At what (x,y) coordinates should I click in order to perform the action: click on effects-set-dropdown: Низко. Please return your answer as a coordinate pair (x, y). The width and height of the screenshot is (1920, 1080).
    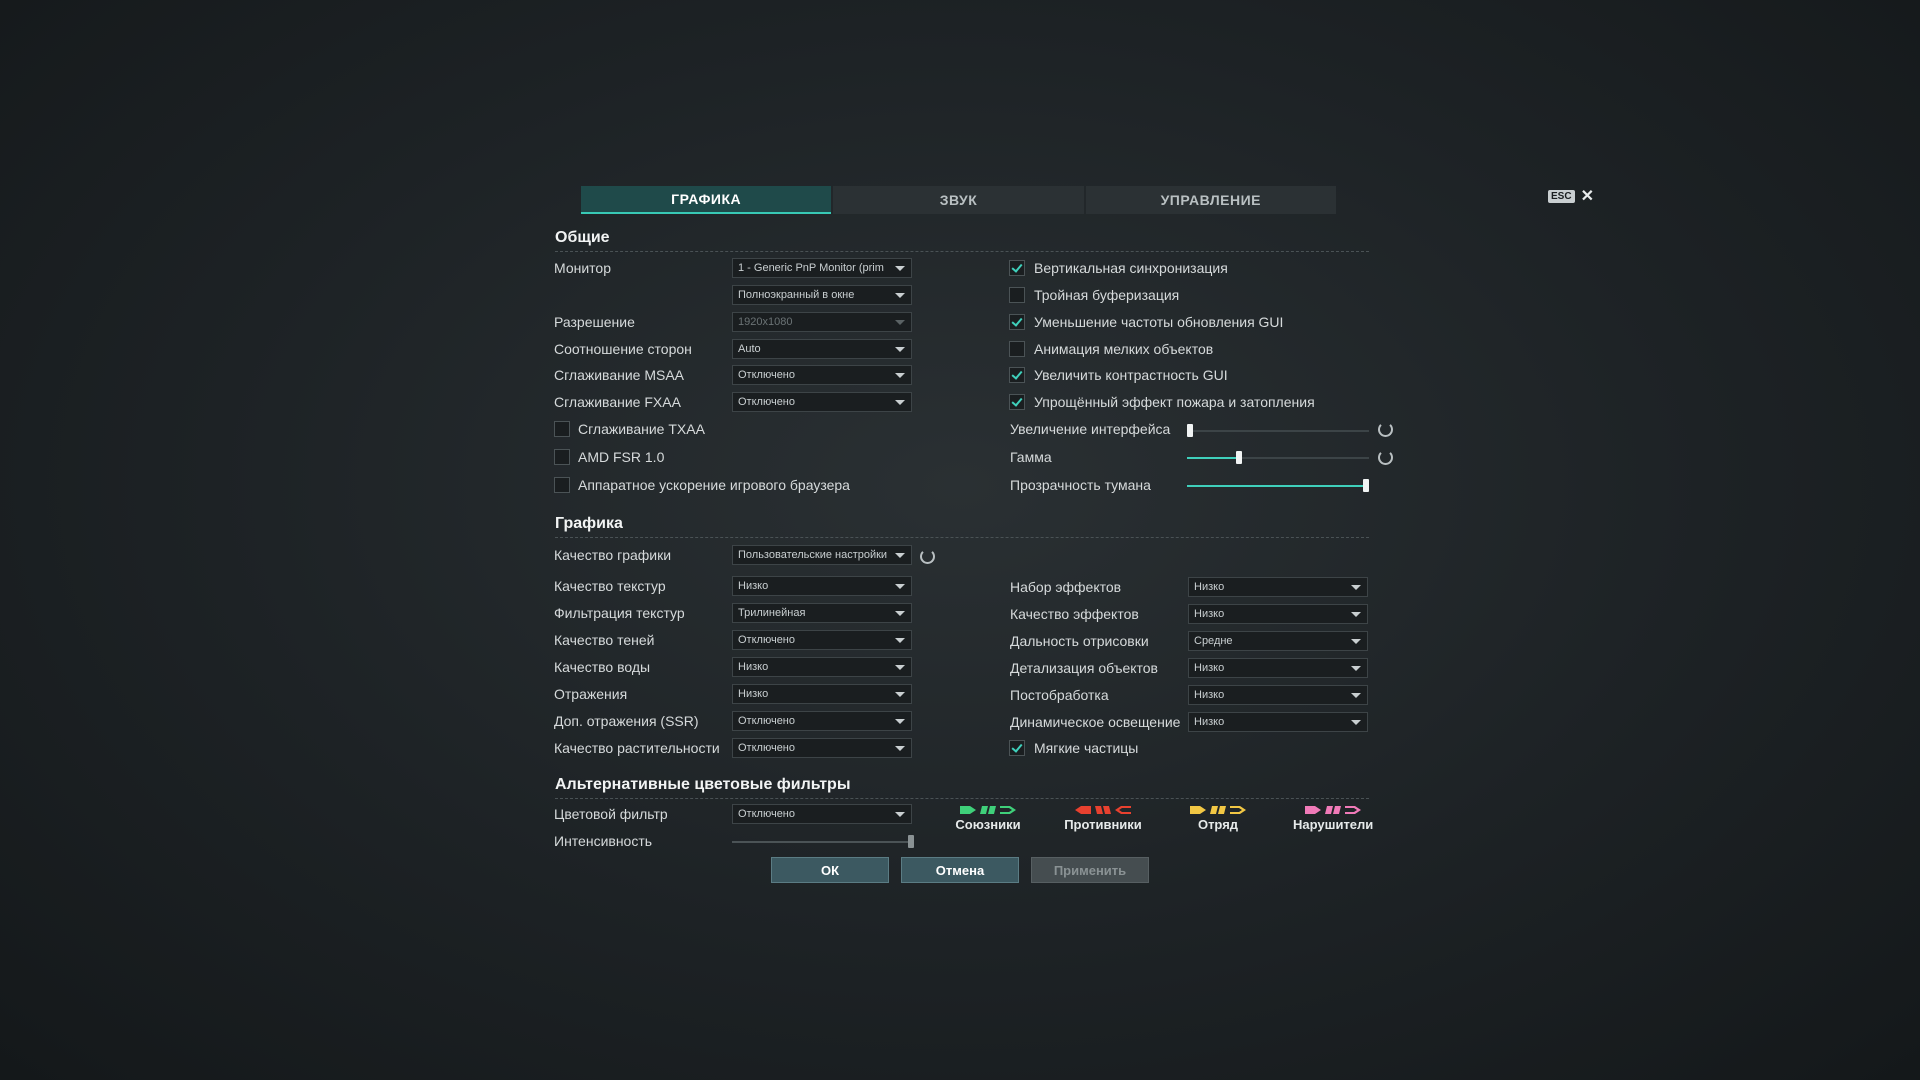
    Looking at the image, I should click on (1278, 587).